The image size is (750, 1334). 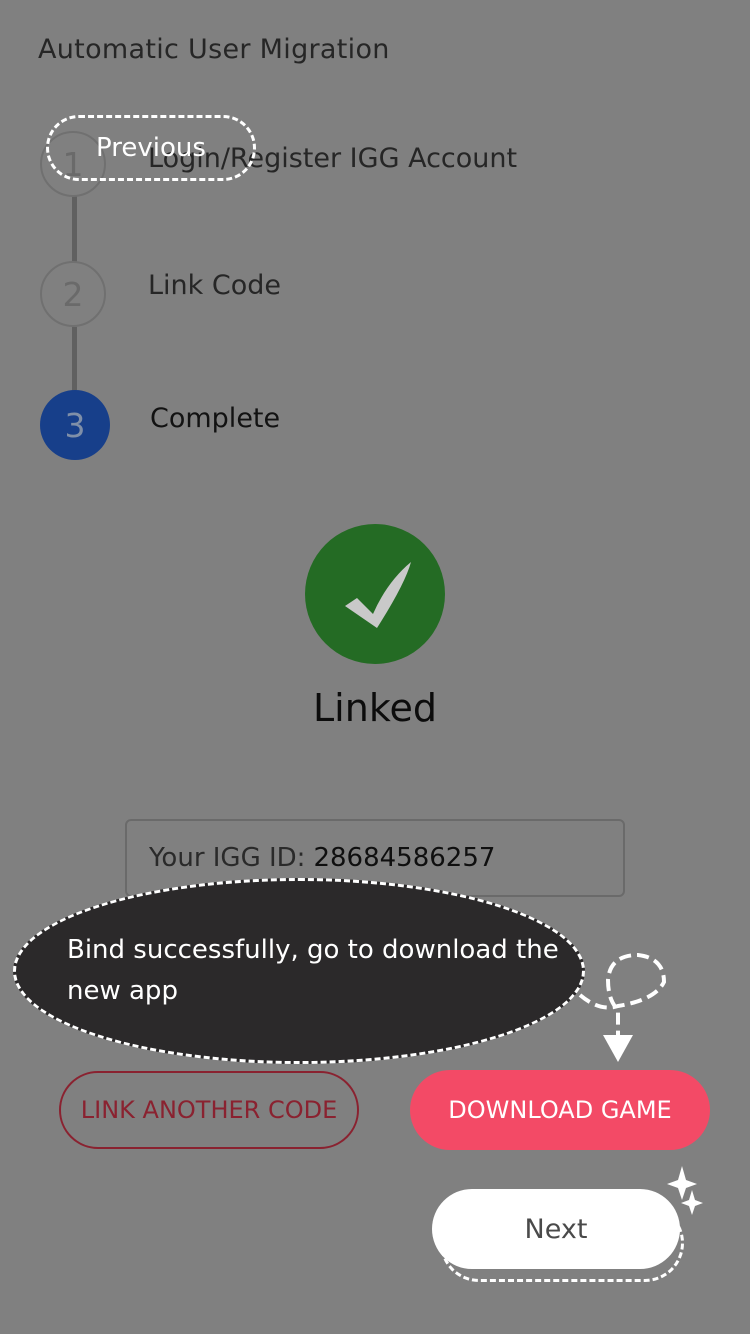 What do you see at coordinates (209, 1110) in the screenshot?
I see `link-another-code-button: LINK ANOTHER CODE` at bounding box center [209, 1110].